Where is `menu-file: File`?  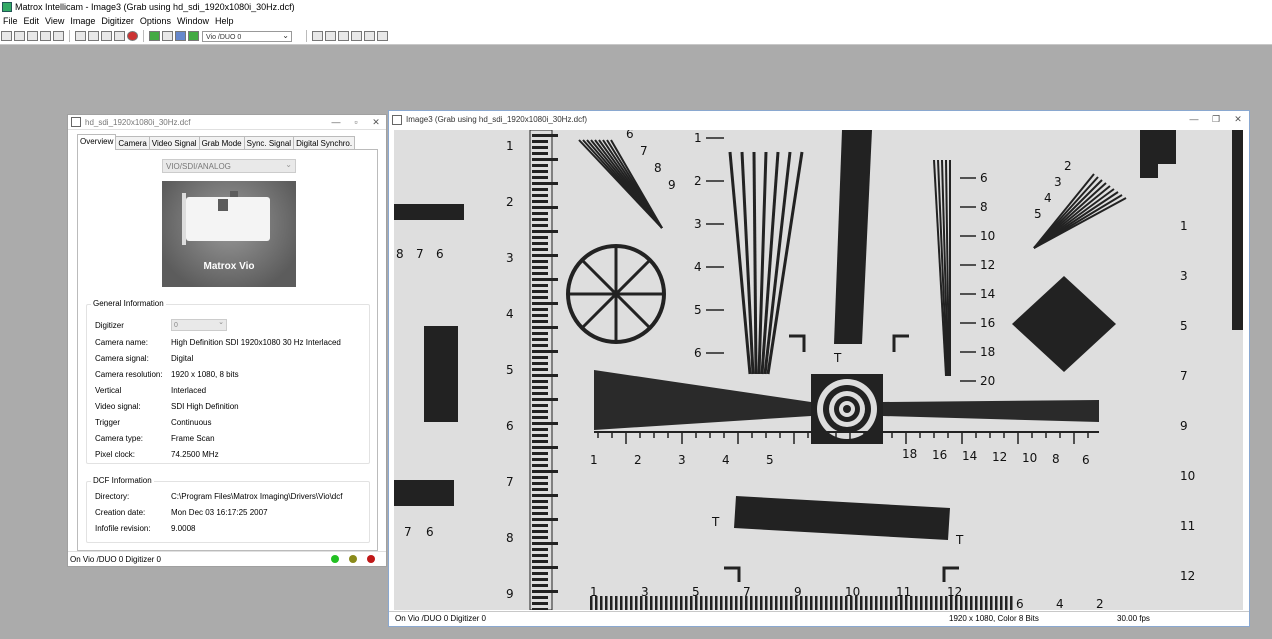
menu-file: File is located at coordinates (10, 21).